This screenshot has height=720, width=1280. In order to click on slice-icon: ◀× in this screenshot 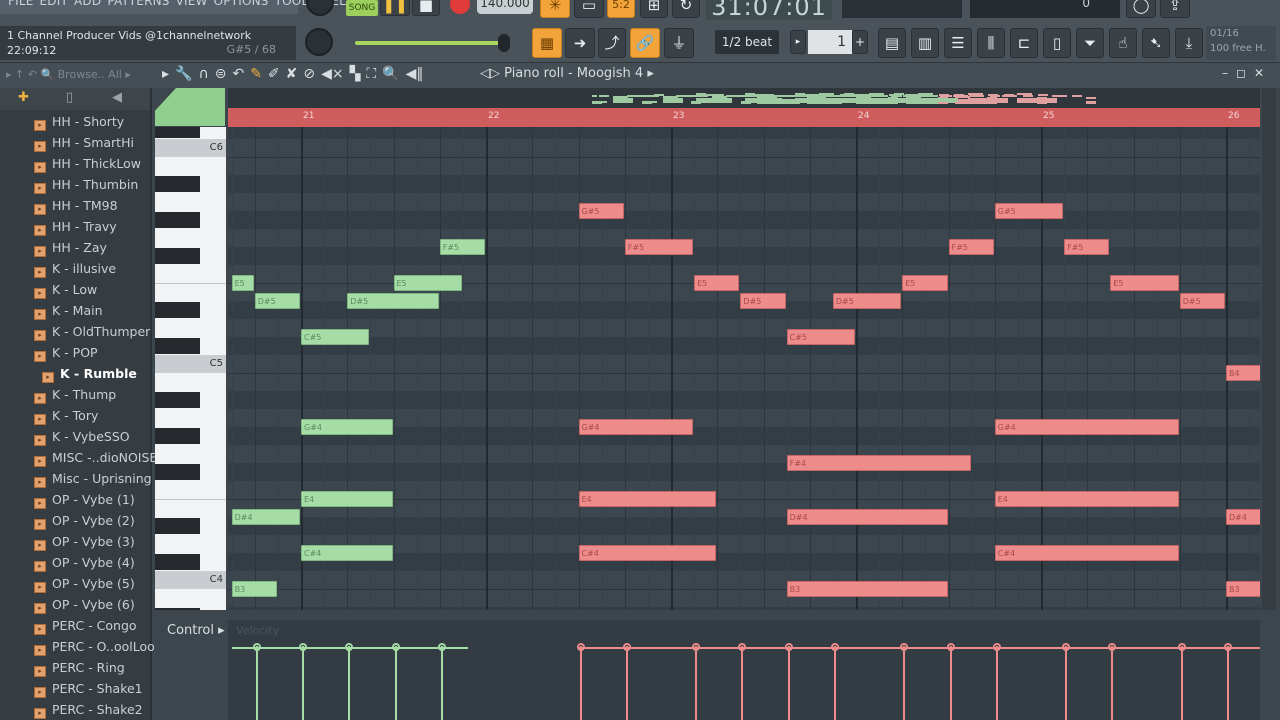, I will do `click(332, 74)`.